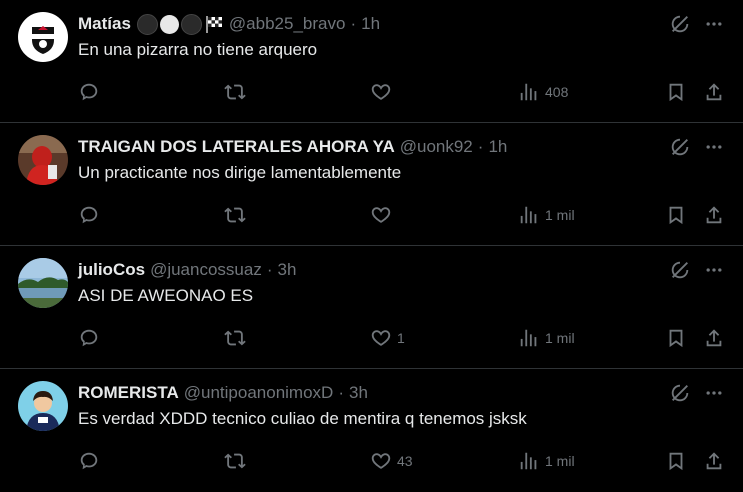 The image size is (743, 492). What do you see at coordinates (128, 393) in the screenshot?
I see `display-name: ROMERISTA` at bounding box center [128, 393].